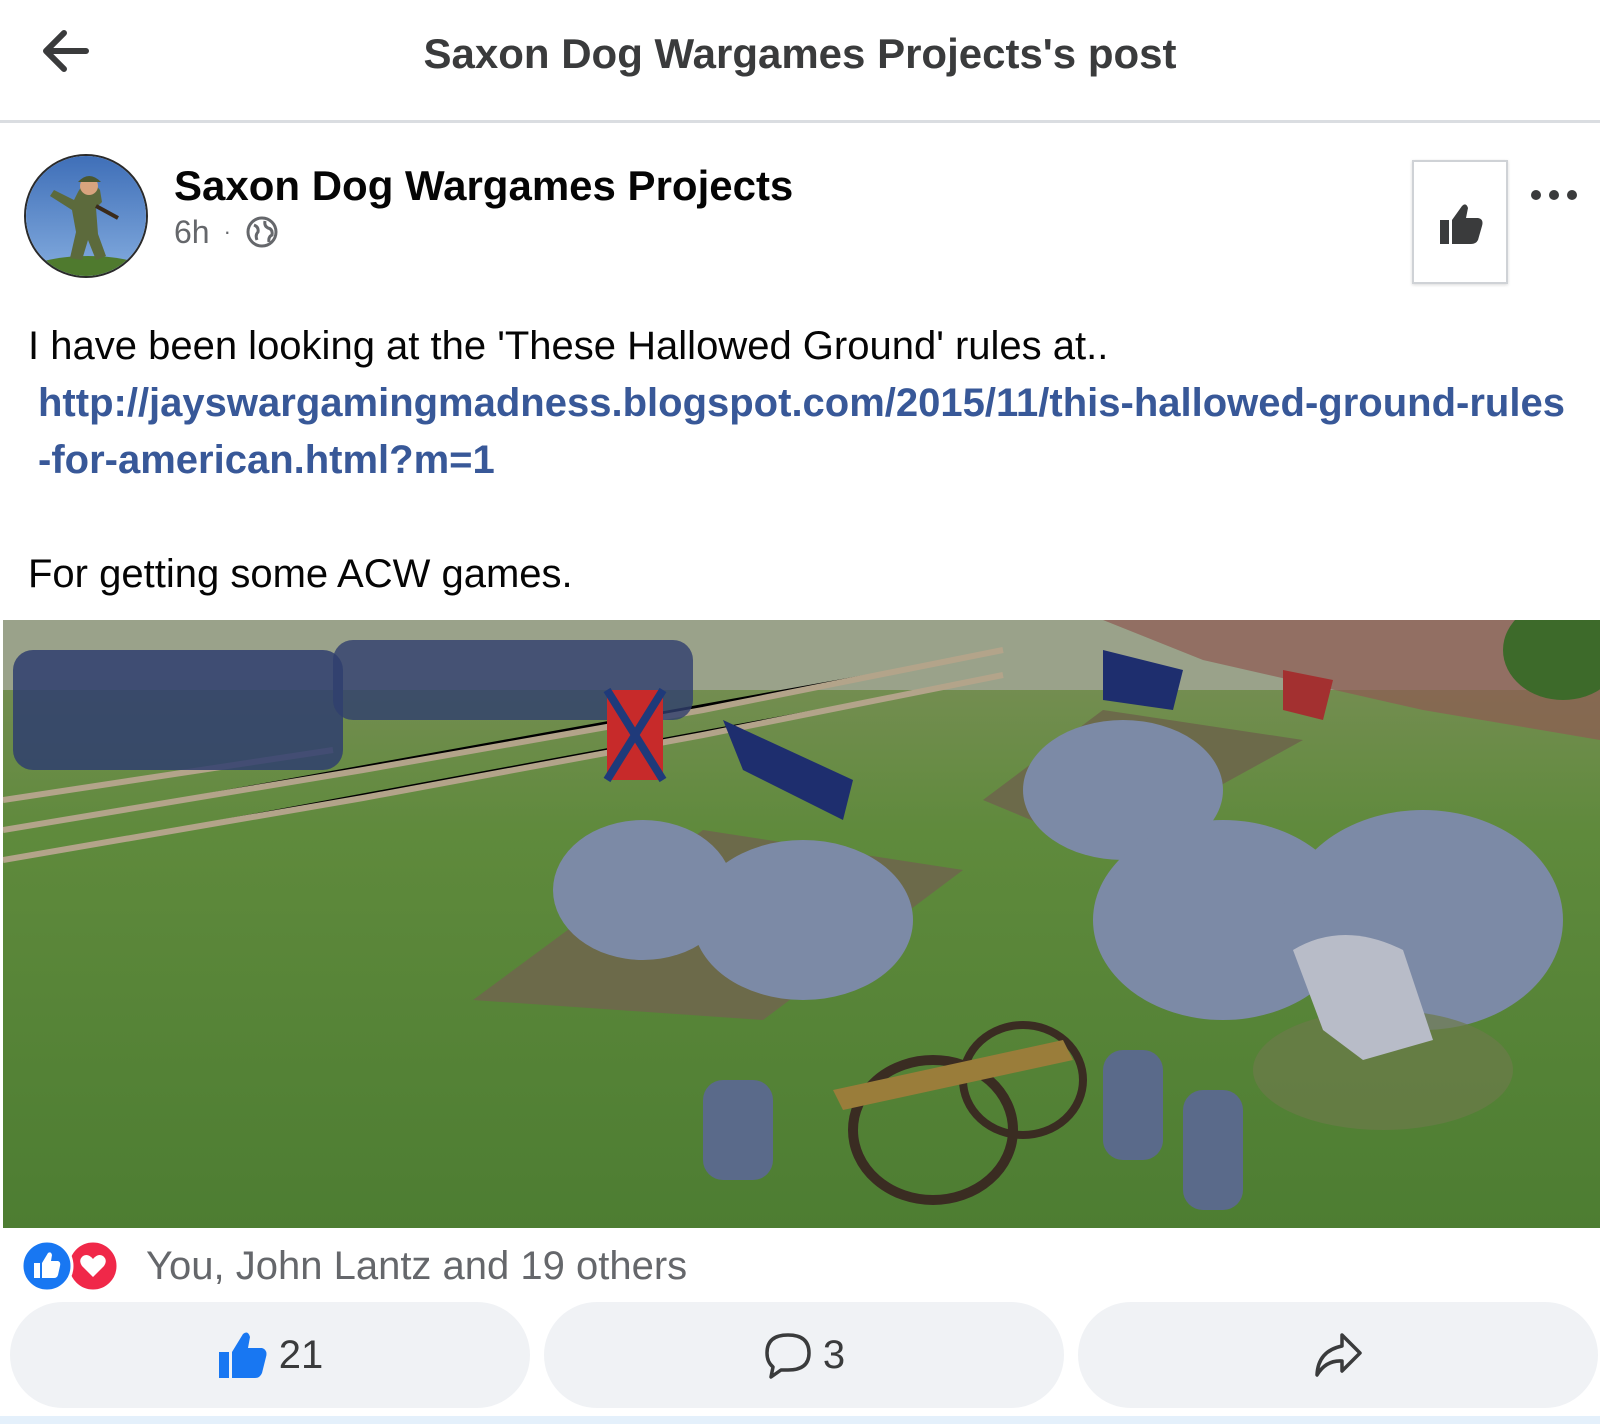 This screenshot has height=1424, width=1600. I want to click on comment-icon, so click(788, 1356).